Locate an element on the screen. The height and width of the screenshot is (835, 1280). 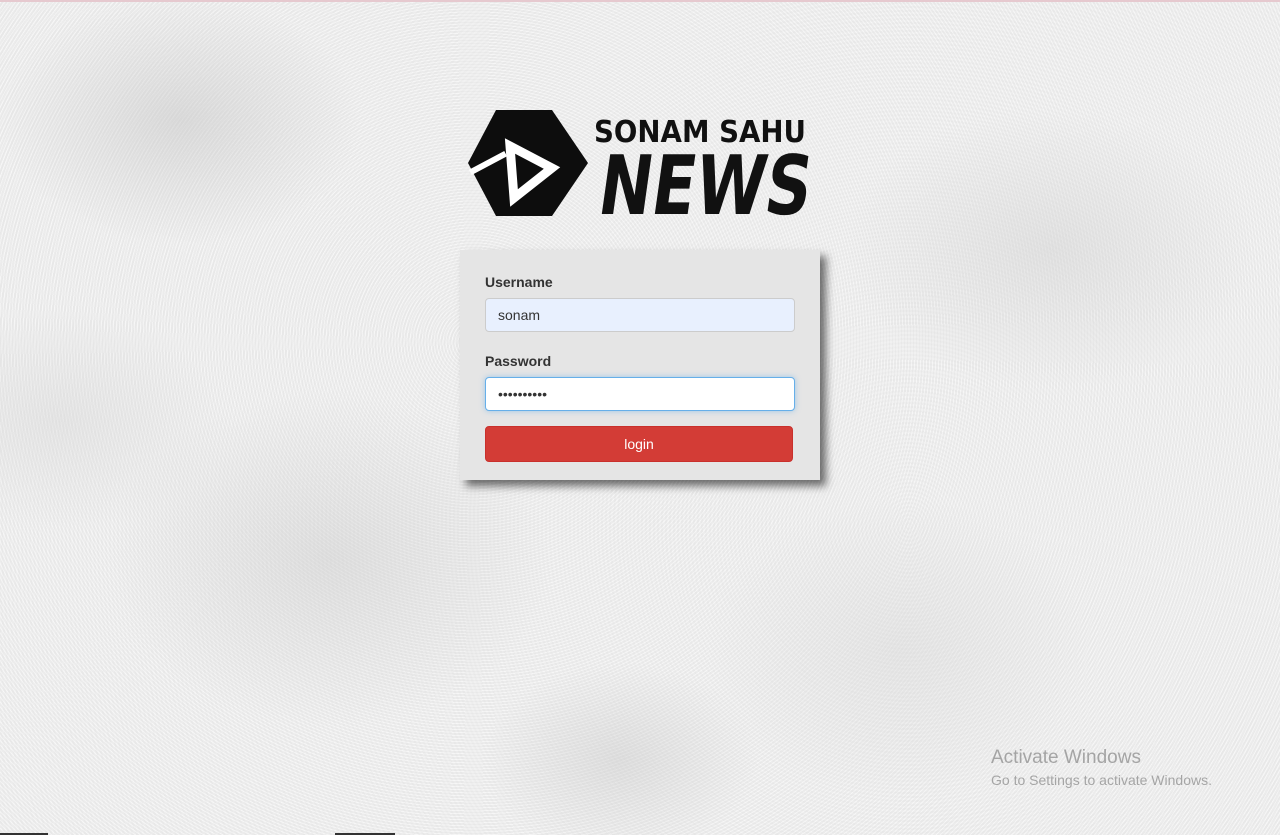
top-border is located at coordinates (640, 1).